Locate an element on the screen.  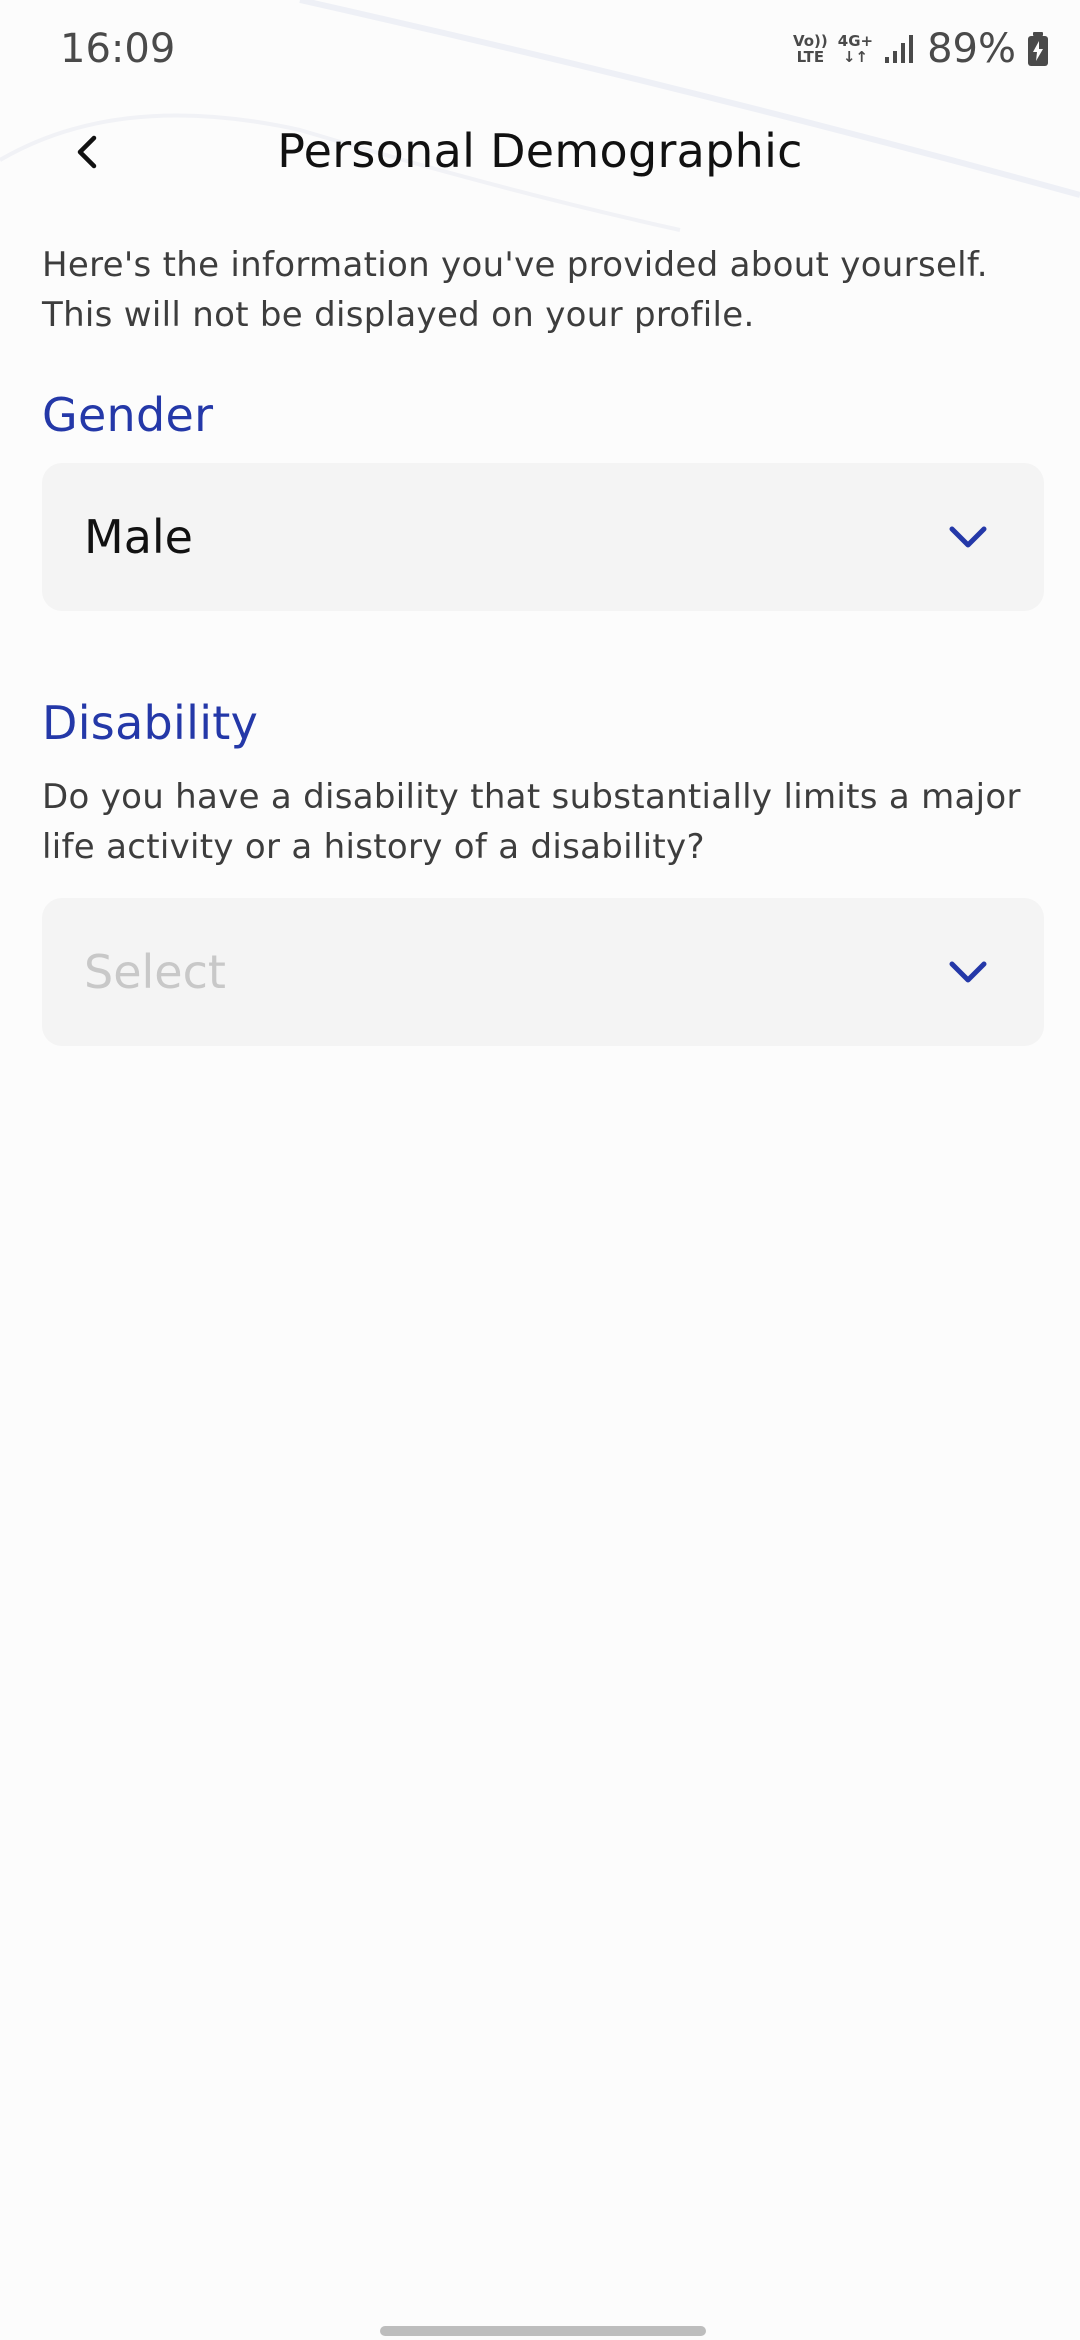
volte-indicator: Vo)) LTE is located at coordinates (810, 49).